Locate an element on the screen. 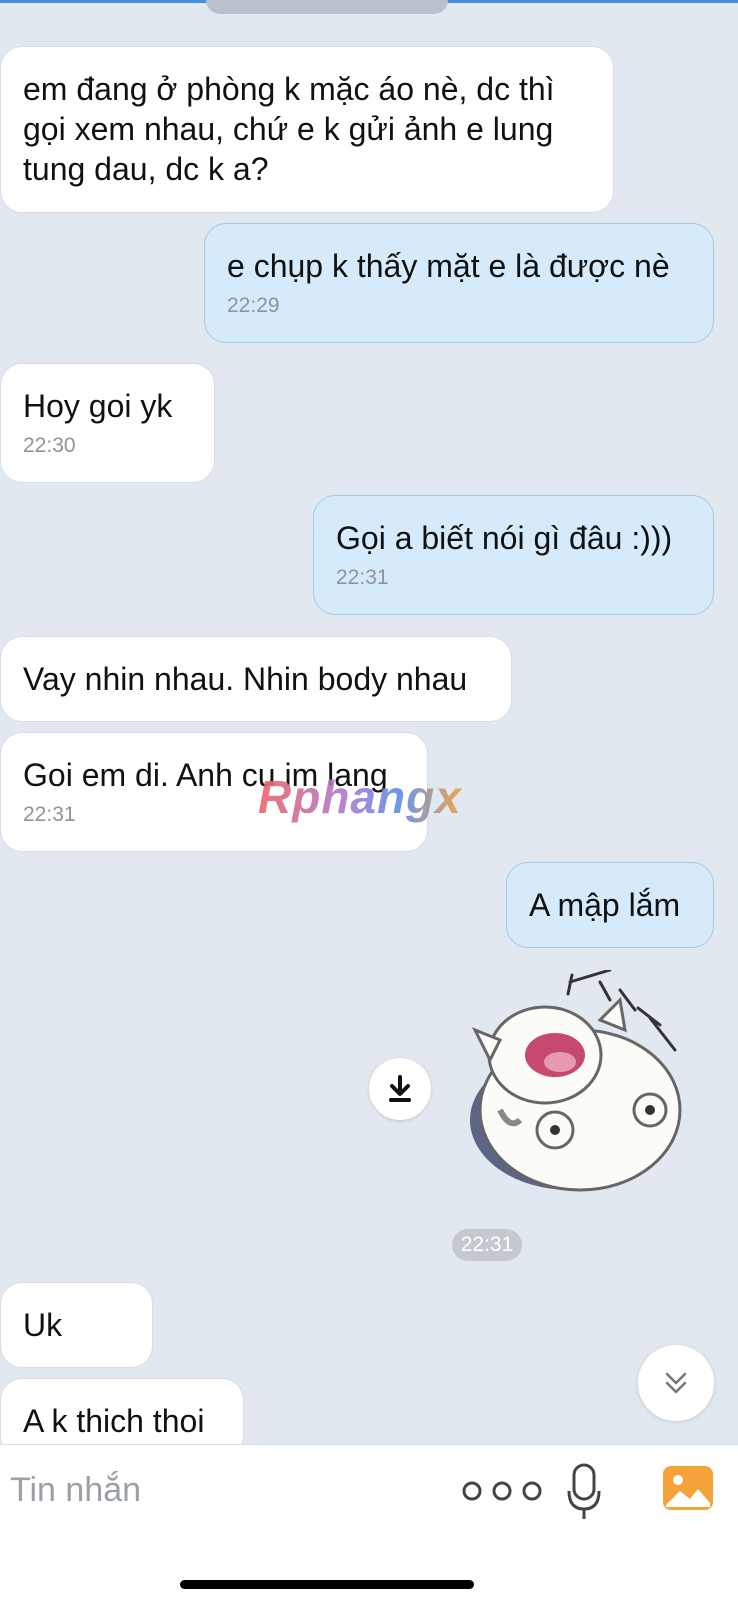 Image resolution: width=738 pixels, height=1601 pixels. message-text: Uk is located at coordinates (43, 1325).